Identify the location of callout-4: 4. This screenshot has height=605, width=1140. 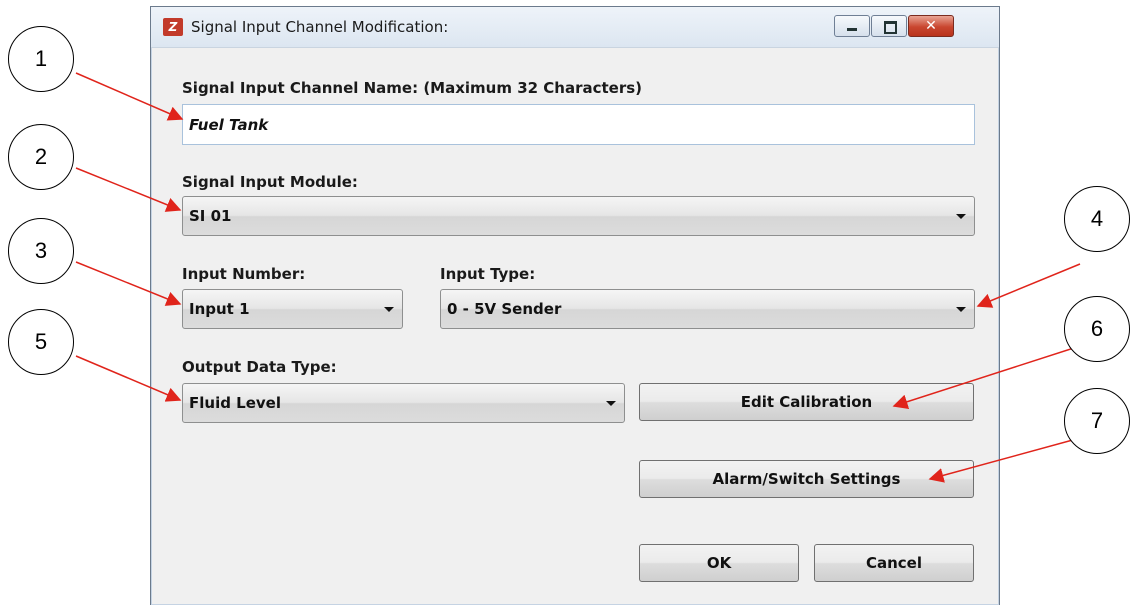
(1097, 219).